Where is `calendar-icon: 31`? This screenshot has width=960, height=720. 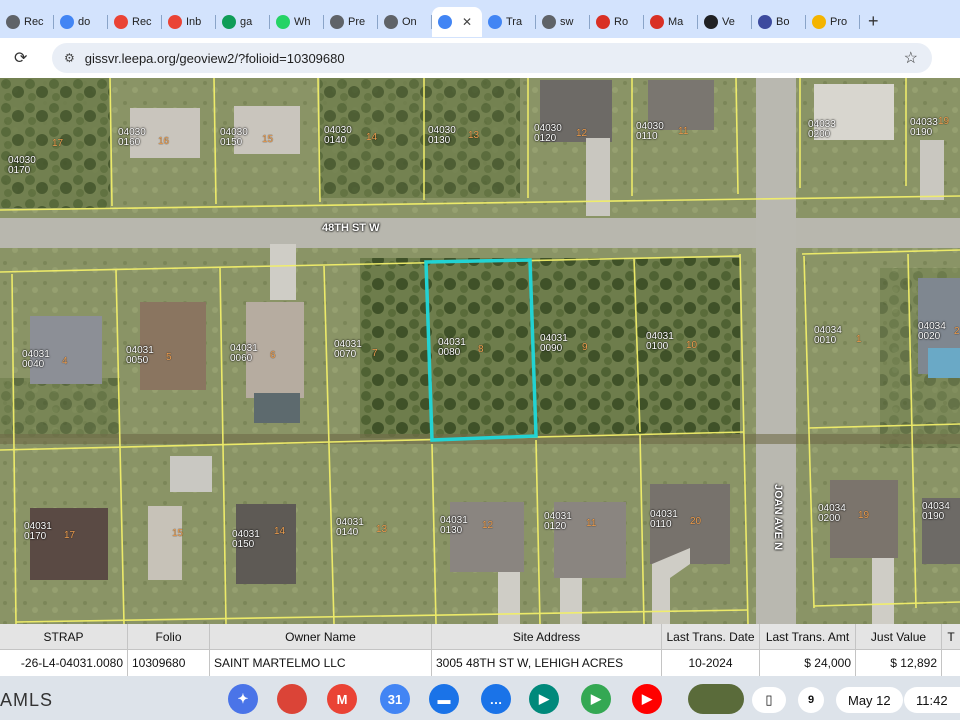
calendar-icon: 31 is located at coordinates (395, 699).